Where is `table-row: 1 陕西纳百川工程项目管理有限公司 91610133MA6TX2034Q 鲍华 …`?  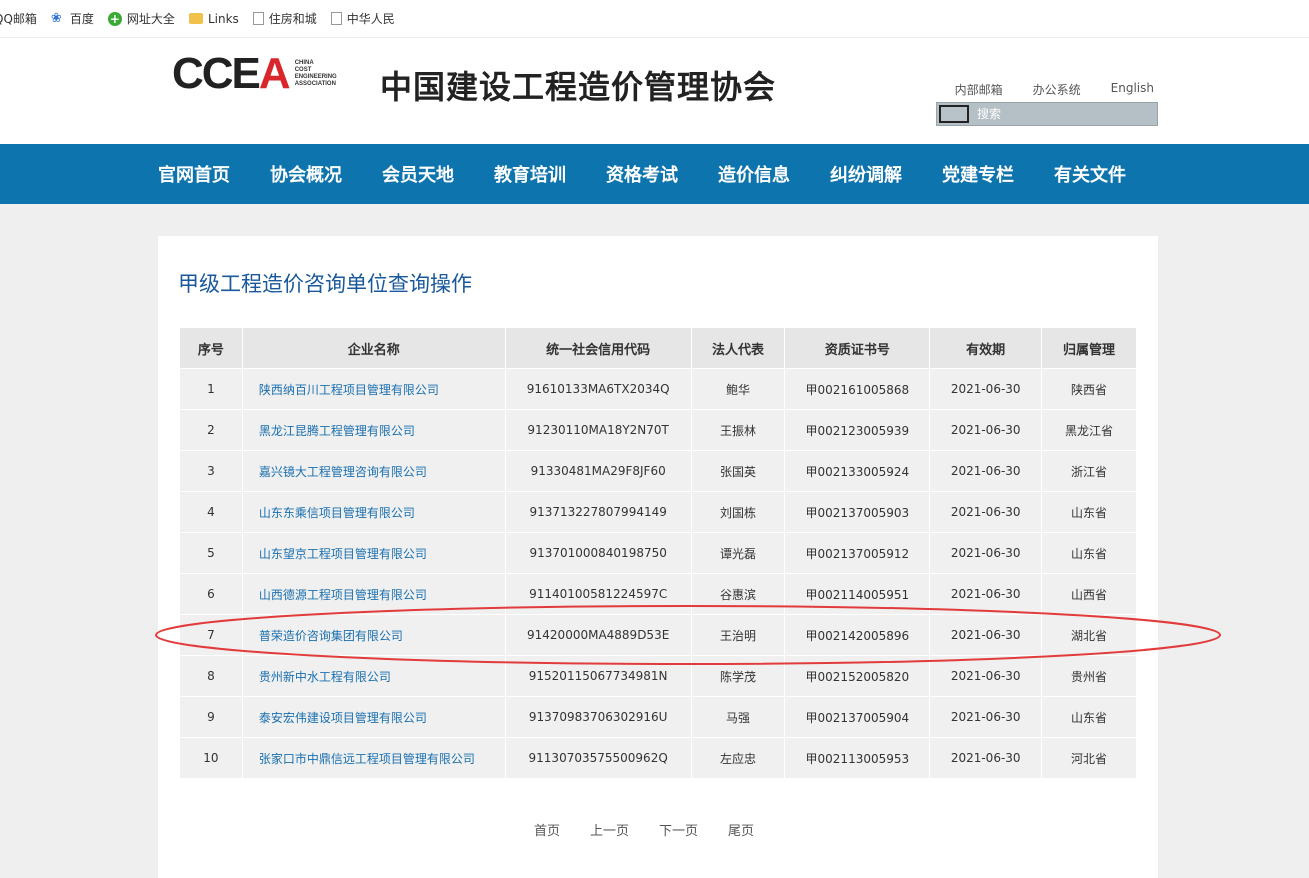
table-row: 1 陕西纳百川工程项目管理有限公司 91610133MA6TX2034Q 鲍华 … is located at coordinates (658, 389).